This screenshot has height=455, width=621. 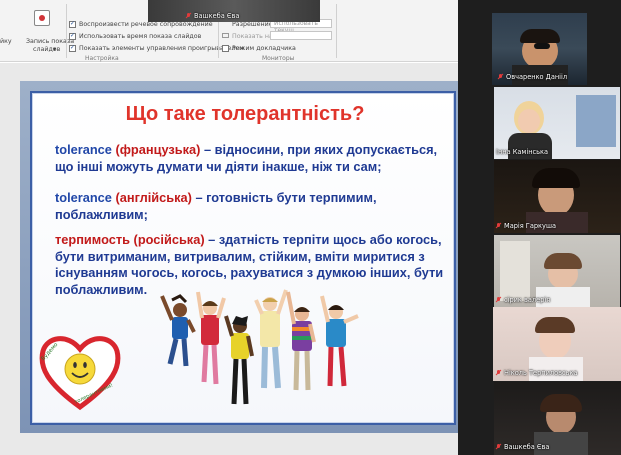 I want to click on record-slideshow-button: Запись показа слайдов ▾, so click(x=48, y=31).